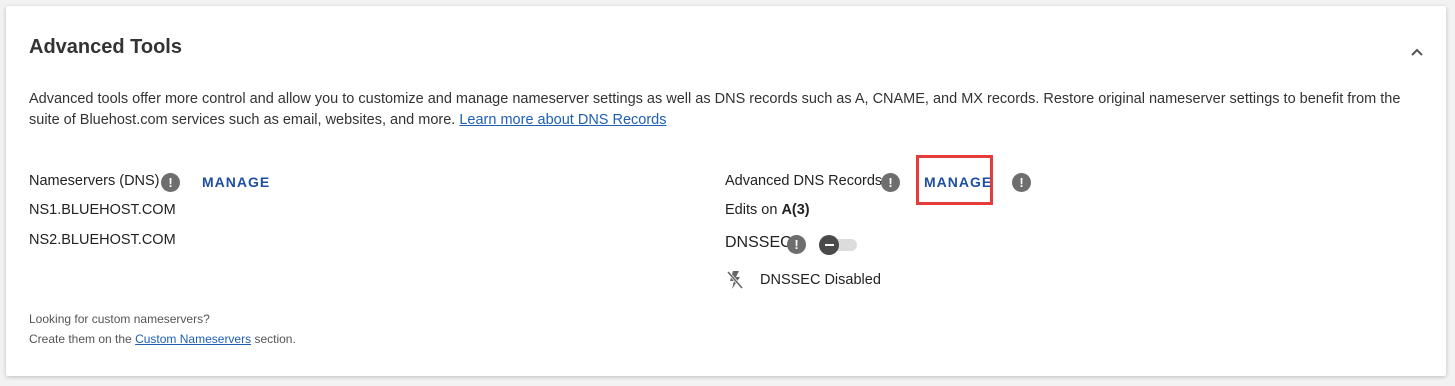 The width and height of the screenshot is (1455, 386). Describe the element at coordinates (80, 339) in the screenshot. I see `custom-ns-prefix: Create them on the` at that location.